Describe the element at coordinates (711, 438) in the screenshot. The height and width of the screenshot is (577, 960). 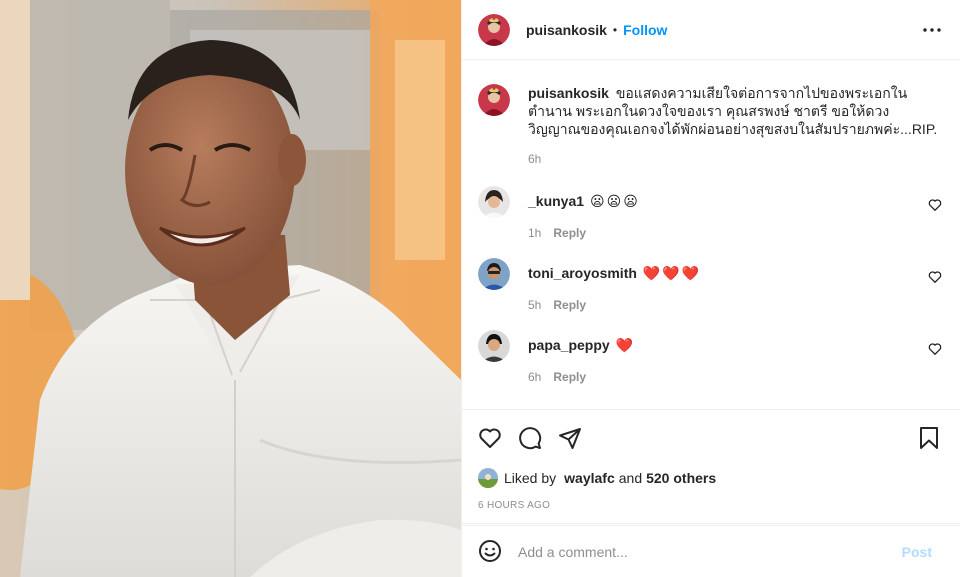
I see `post-actions-bar` at that location.